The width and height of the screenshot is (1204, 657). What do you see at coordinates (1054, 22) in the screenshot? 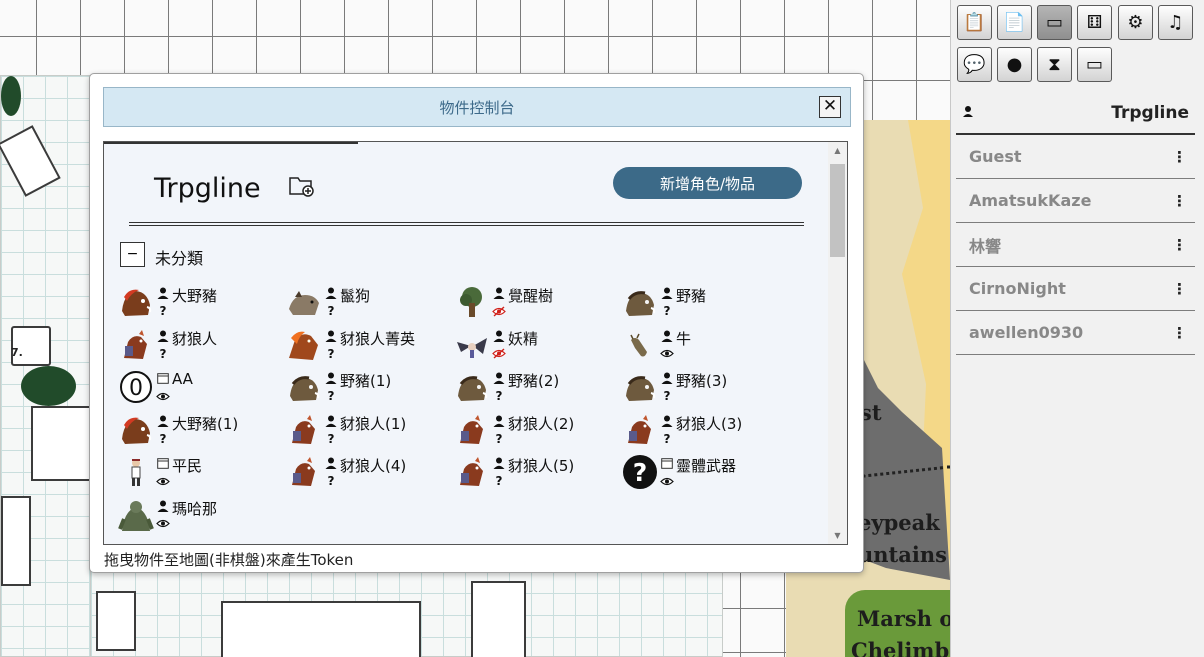
I see `archive-box-button: ▭` at bounding box center [1054, 22].